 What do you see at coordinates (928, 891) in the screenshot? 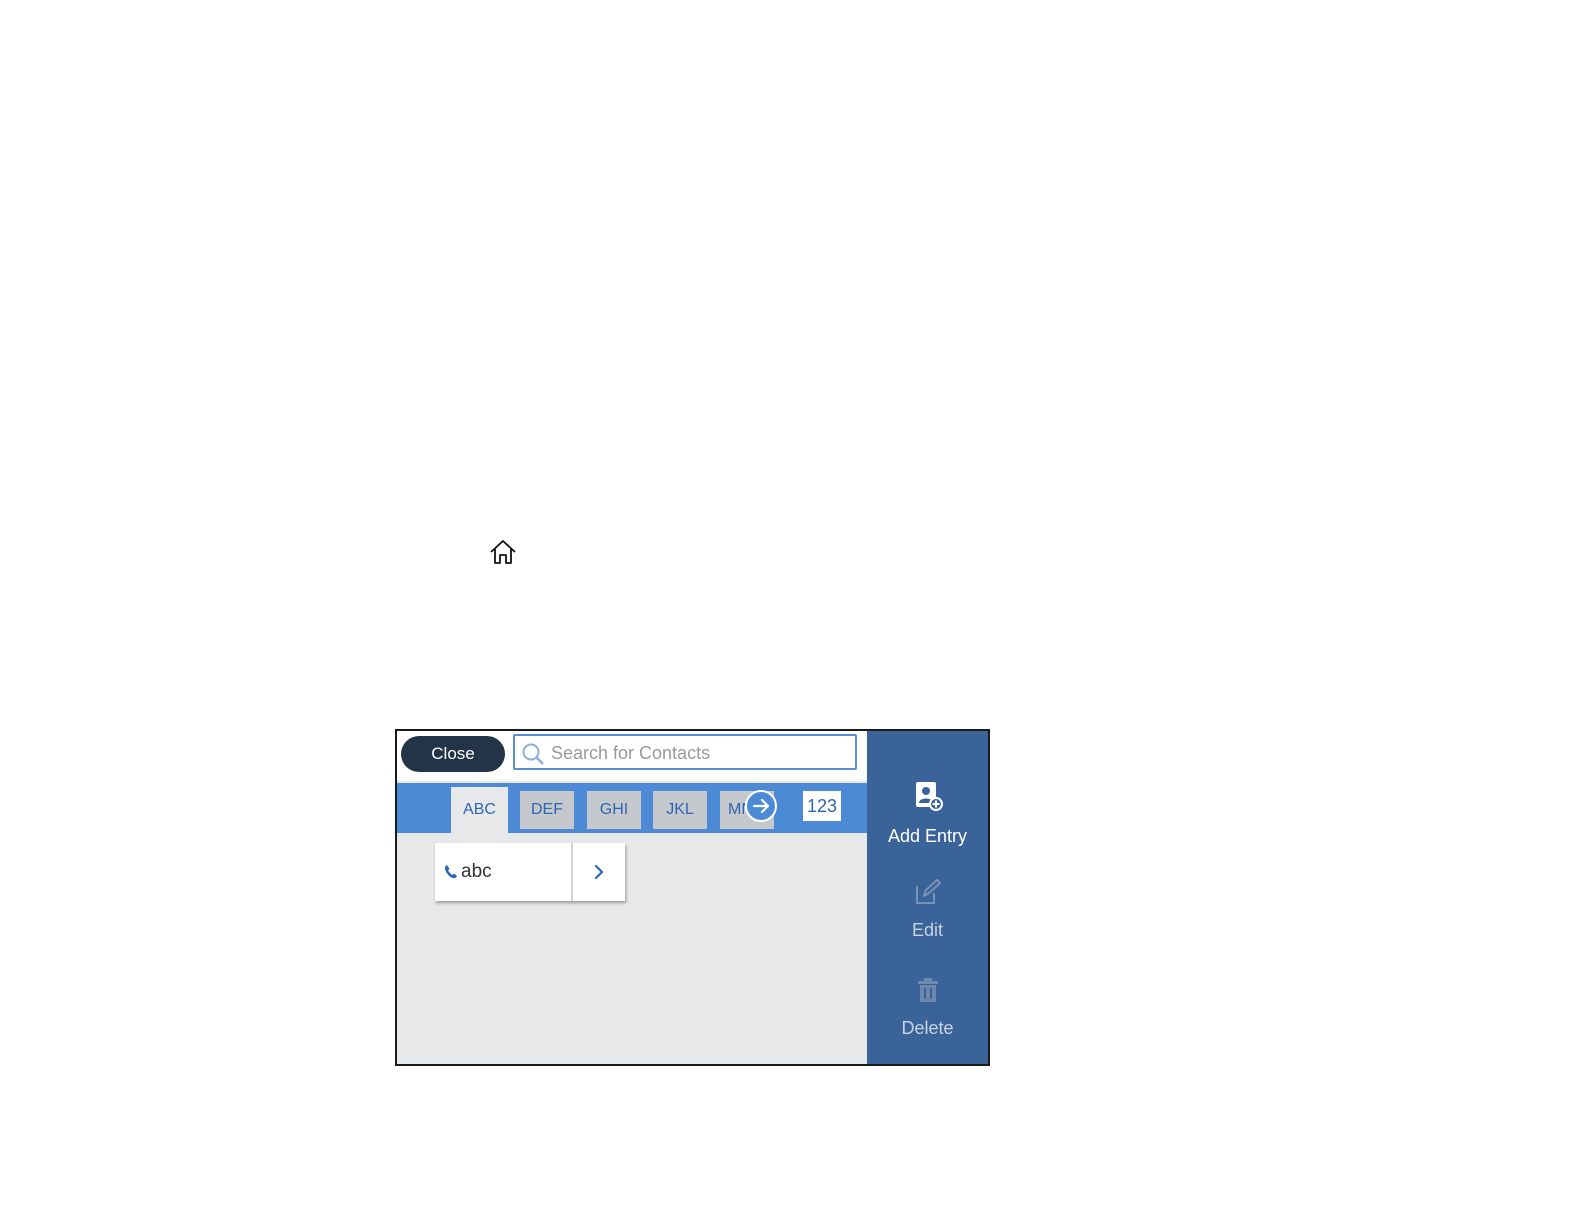
I see `edit-icon` at bounding box center [928, 891].